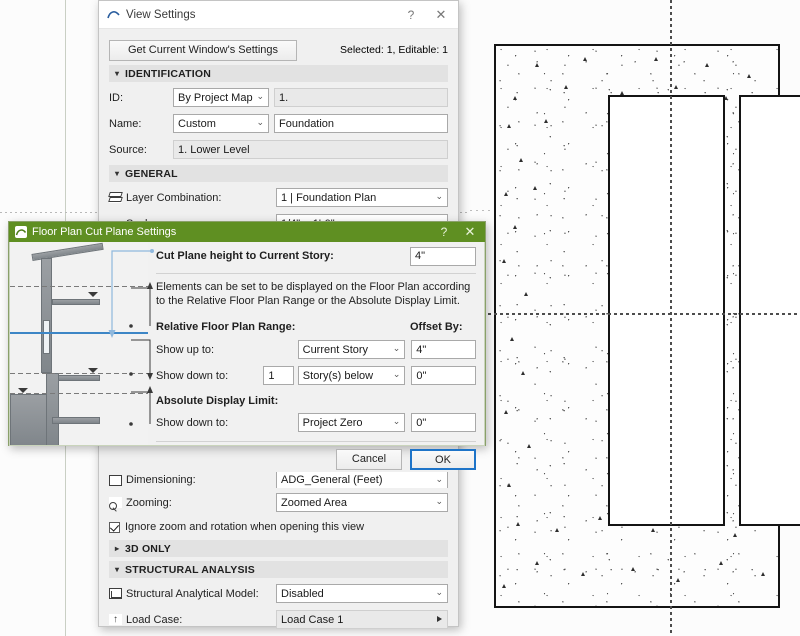 This screenshot has height=636, width=800. What do you see at coordinates (226, 326) in the screenshot?
I see `relative-range-label: Relative Floor Plan Range:` at bounding box center [226, 326].